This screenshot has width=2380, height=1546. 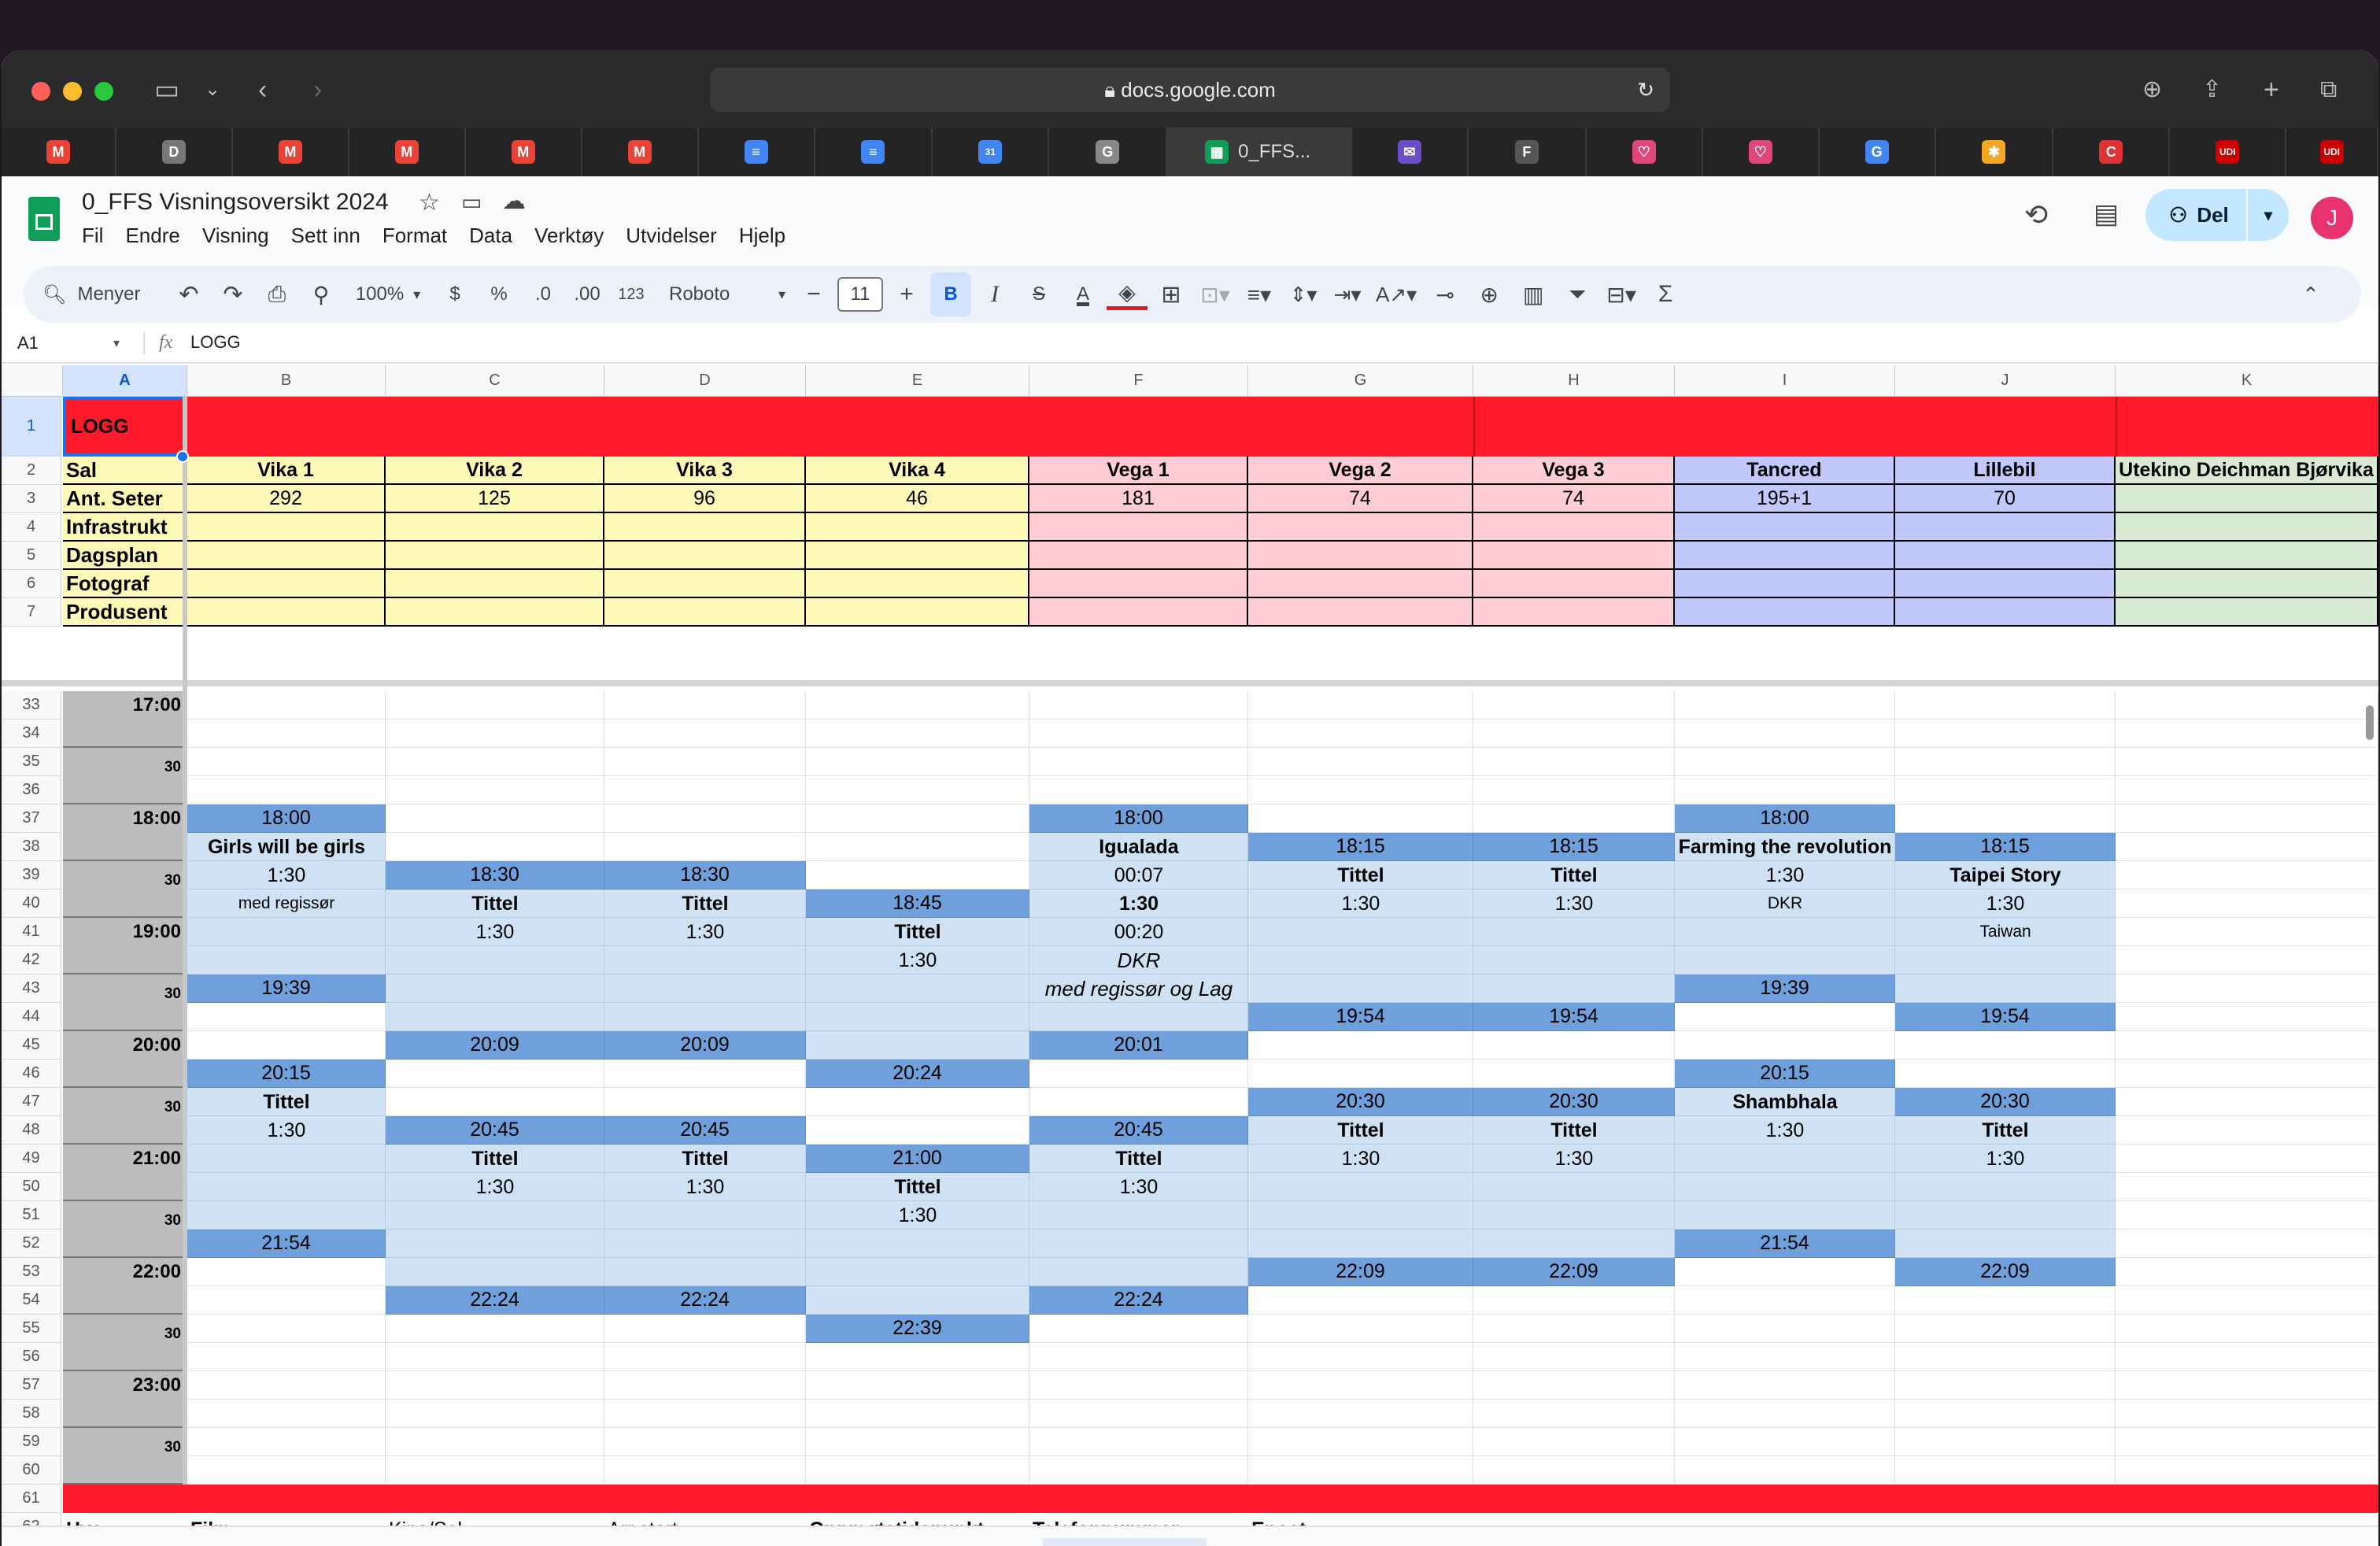 I want to click on close-window-button, so click(x=40, y=91).